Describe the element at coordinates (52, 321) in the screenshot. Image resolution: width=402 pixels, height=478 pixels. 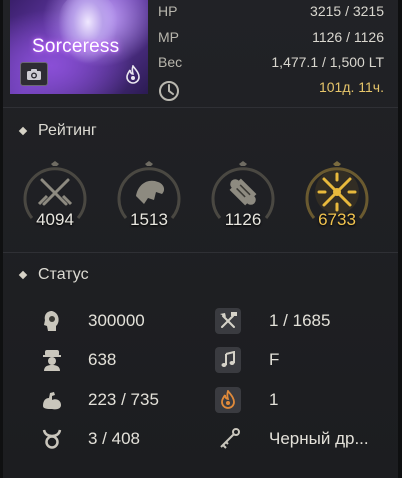
I see `head-icon` at that location.